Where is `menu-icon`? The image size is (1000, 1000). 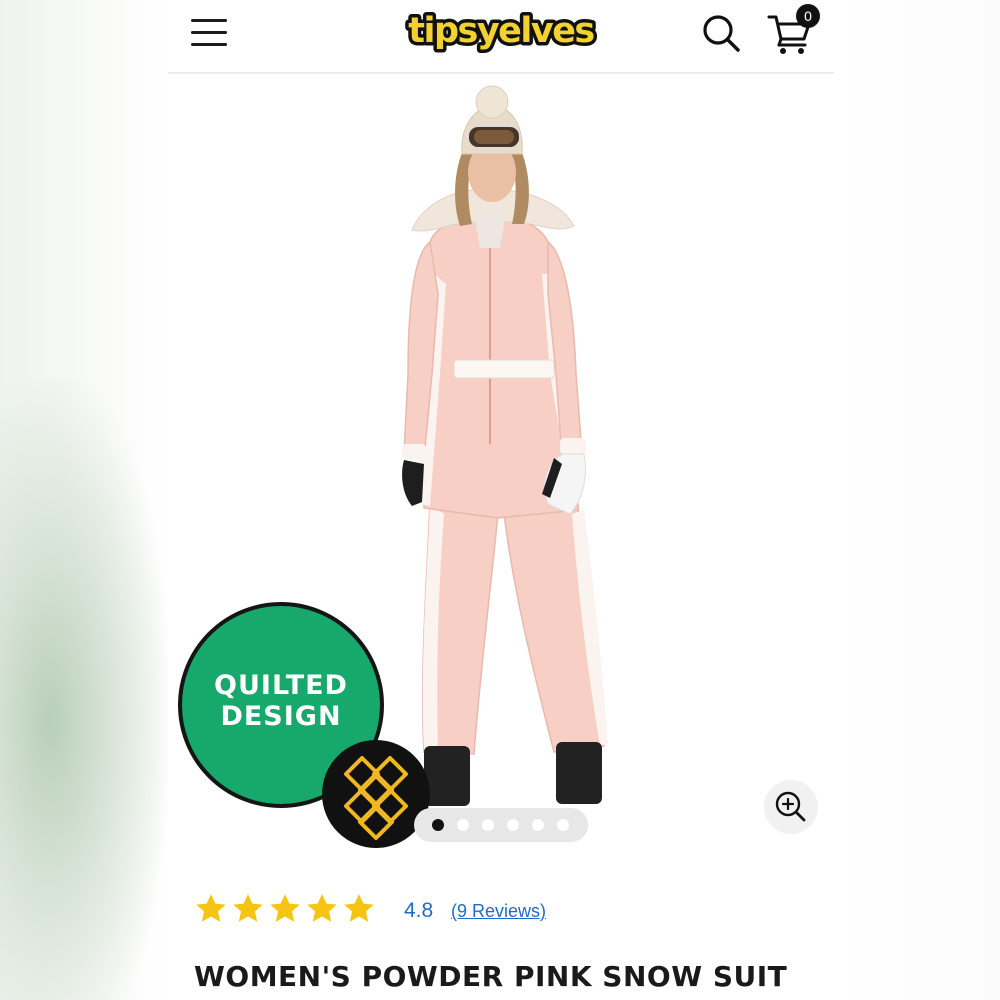
menu-icon is located at coordinates (209, 20).